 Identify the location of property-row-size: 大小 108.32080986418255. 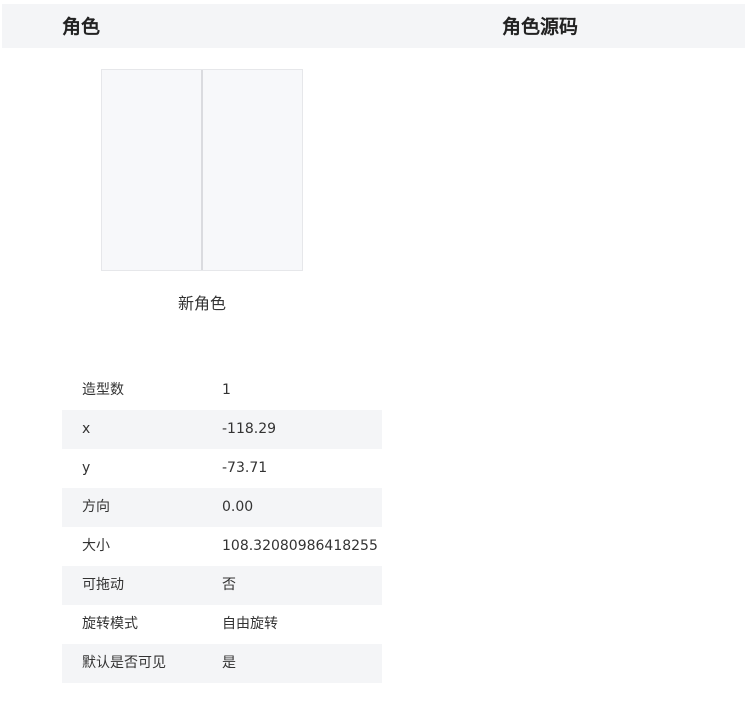
(222, 546).